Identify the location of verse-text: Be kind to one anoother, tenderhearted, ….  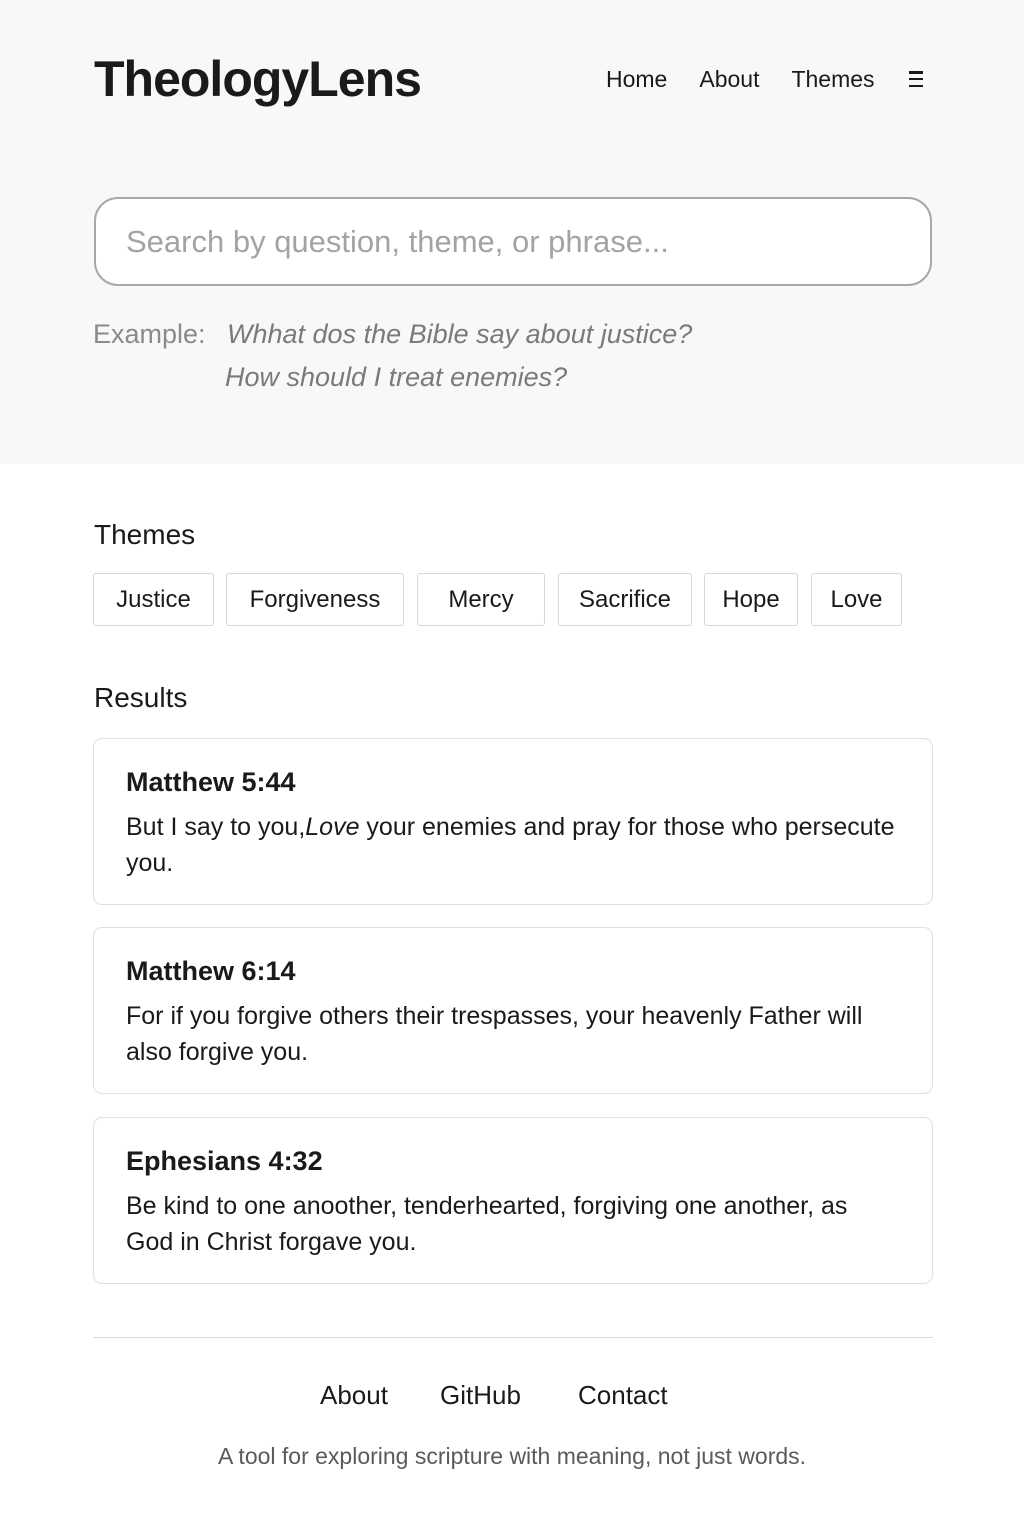
(487, 1224).